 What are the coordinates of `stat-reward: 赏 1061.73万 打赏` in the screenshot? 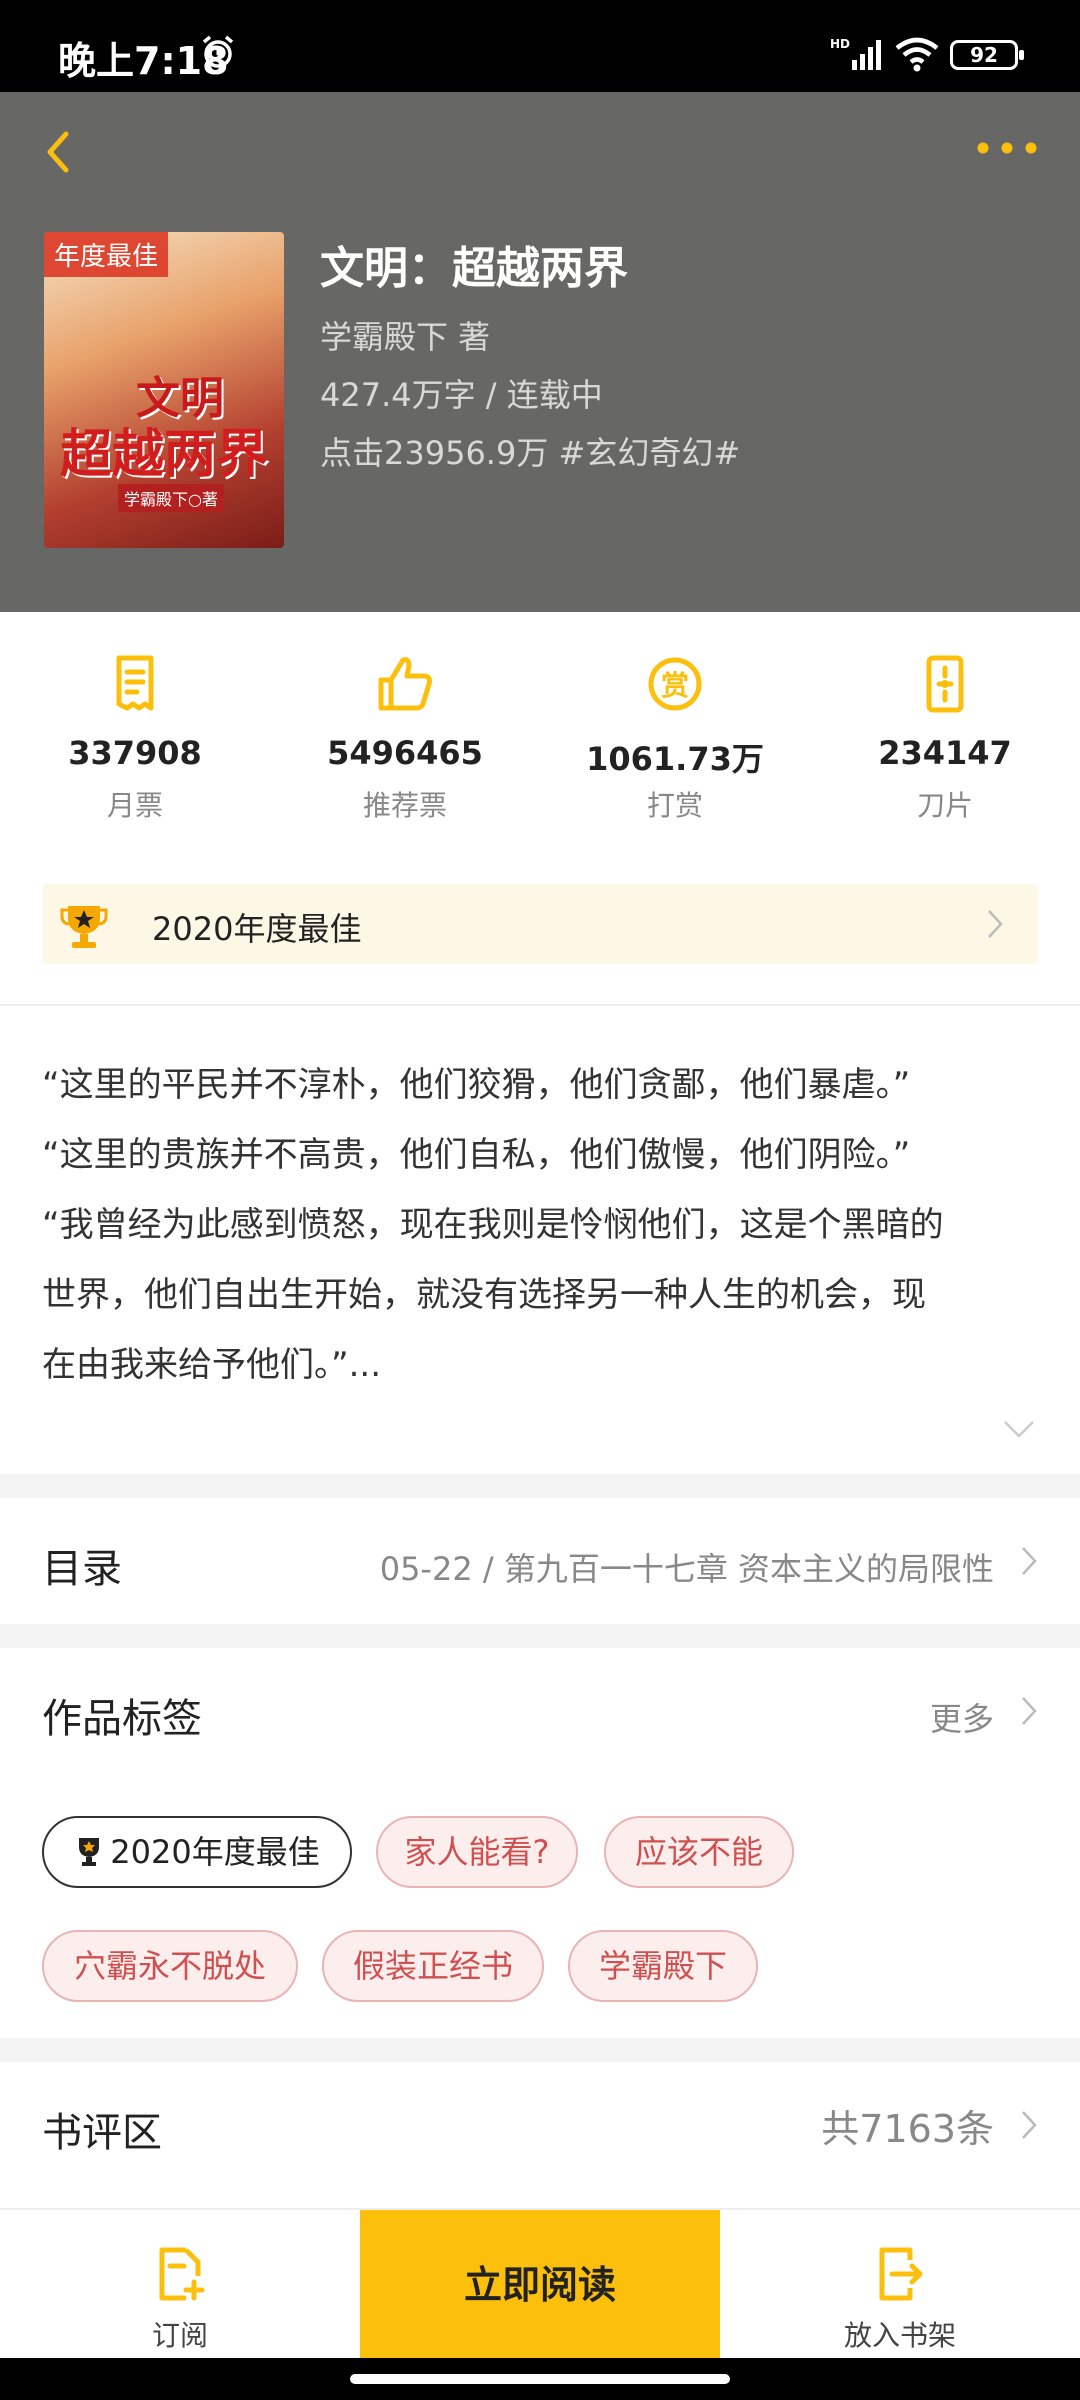 It's located at (675, 737).